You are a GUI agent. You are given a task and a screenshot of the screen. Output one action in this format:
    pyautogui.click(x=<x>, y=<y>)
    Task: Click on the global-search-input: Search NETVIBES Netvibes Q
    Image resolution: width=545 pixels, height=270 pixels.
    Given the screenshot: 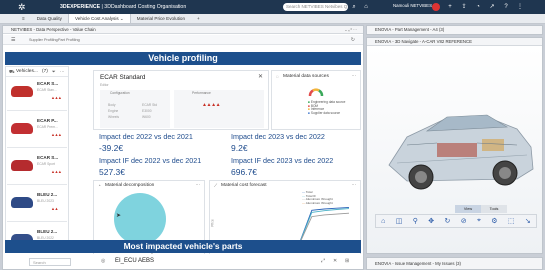 What is the action you would take?
    pyautogui.click(x=315, y=7)
    